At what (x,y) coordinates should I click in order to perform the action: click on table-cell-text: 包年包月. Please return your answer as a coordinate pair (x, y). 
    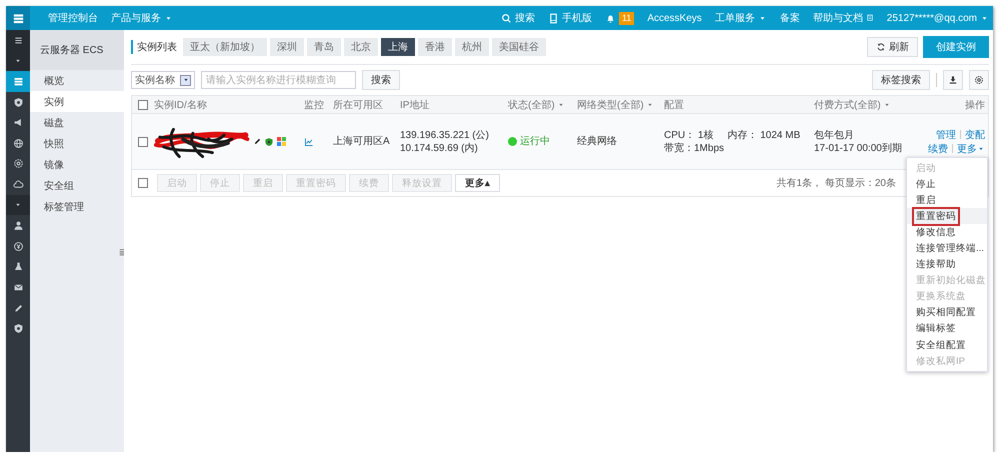
    Looking at the image, I should click on (834, 135).